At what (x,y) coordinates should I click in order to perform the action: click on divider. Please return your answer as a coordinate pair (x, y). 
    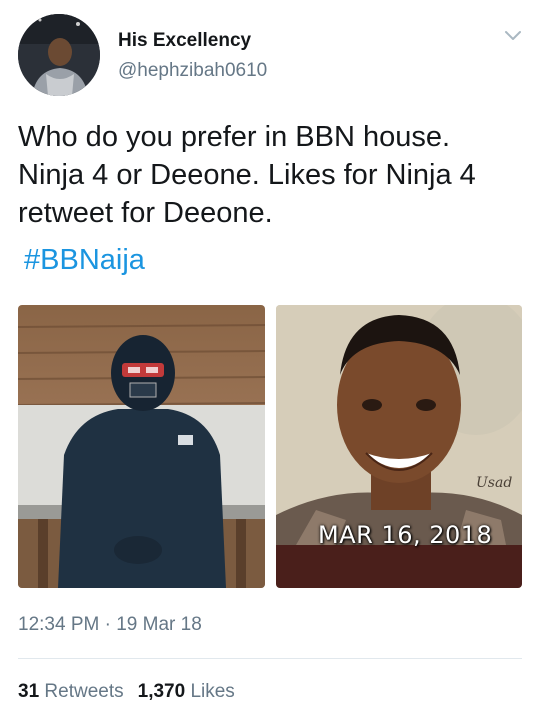
    Looking at the image, I should click on (270, 658).